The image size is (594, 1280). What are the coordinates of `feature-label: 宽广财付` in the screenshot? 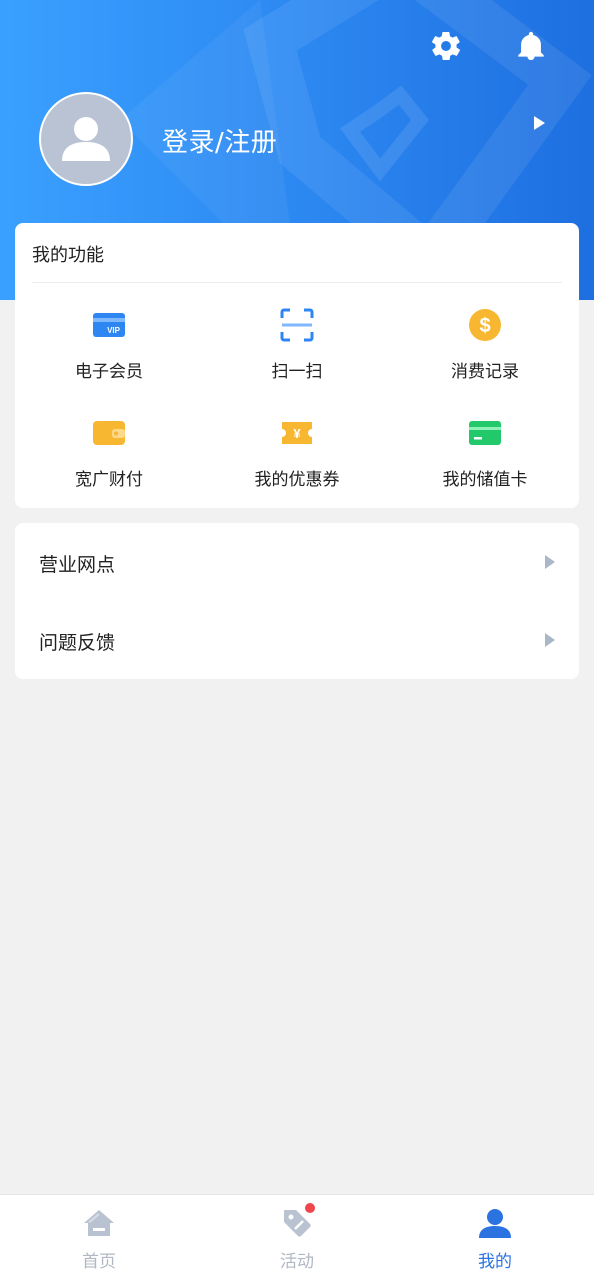 It's located at (109, 480).